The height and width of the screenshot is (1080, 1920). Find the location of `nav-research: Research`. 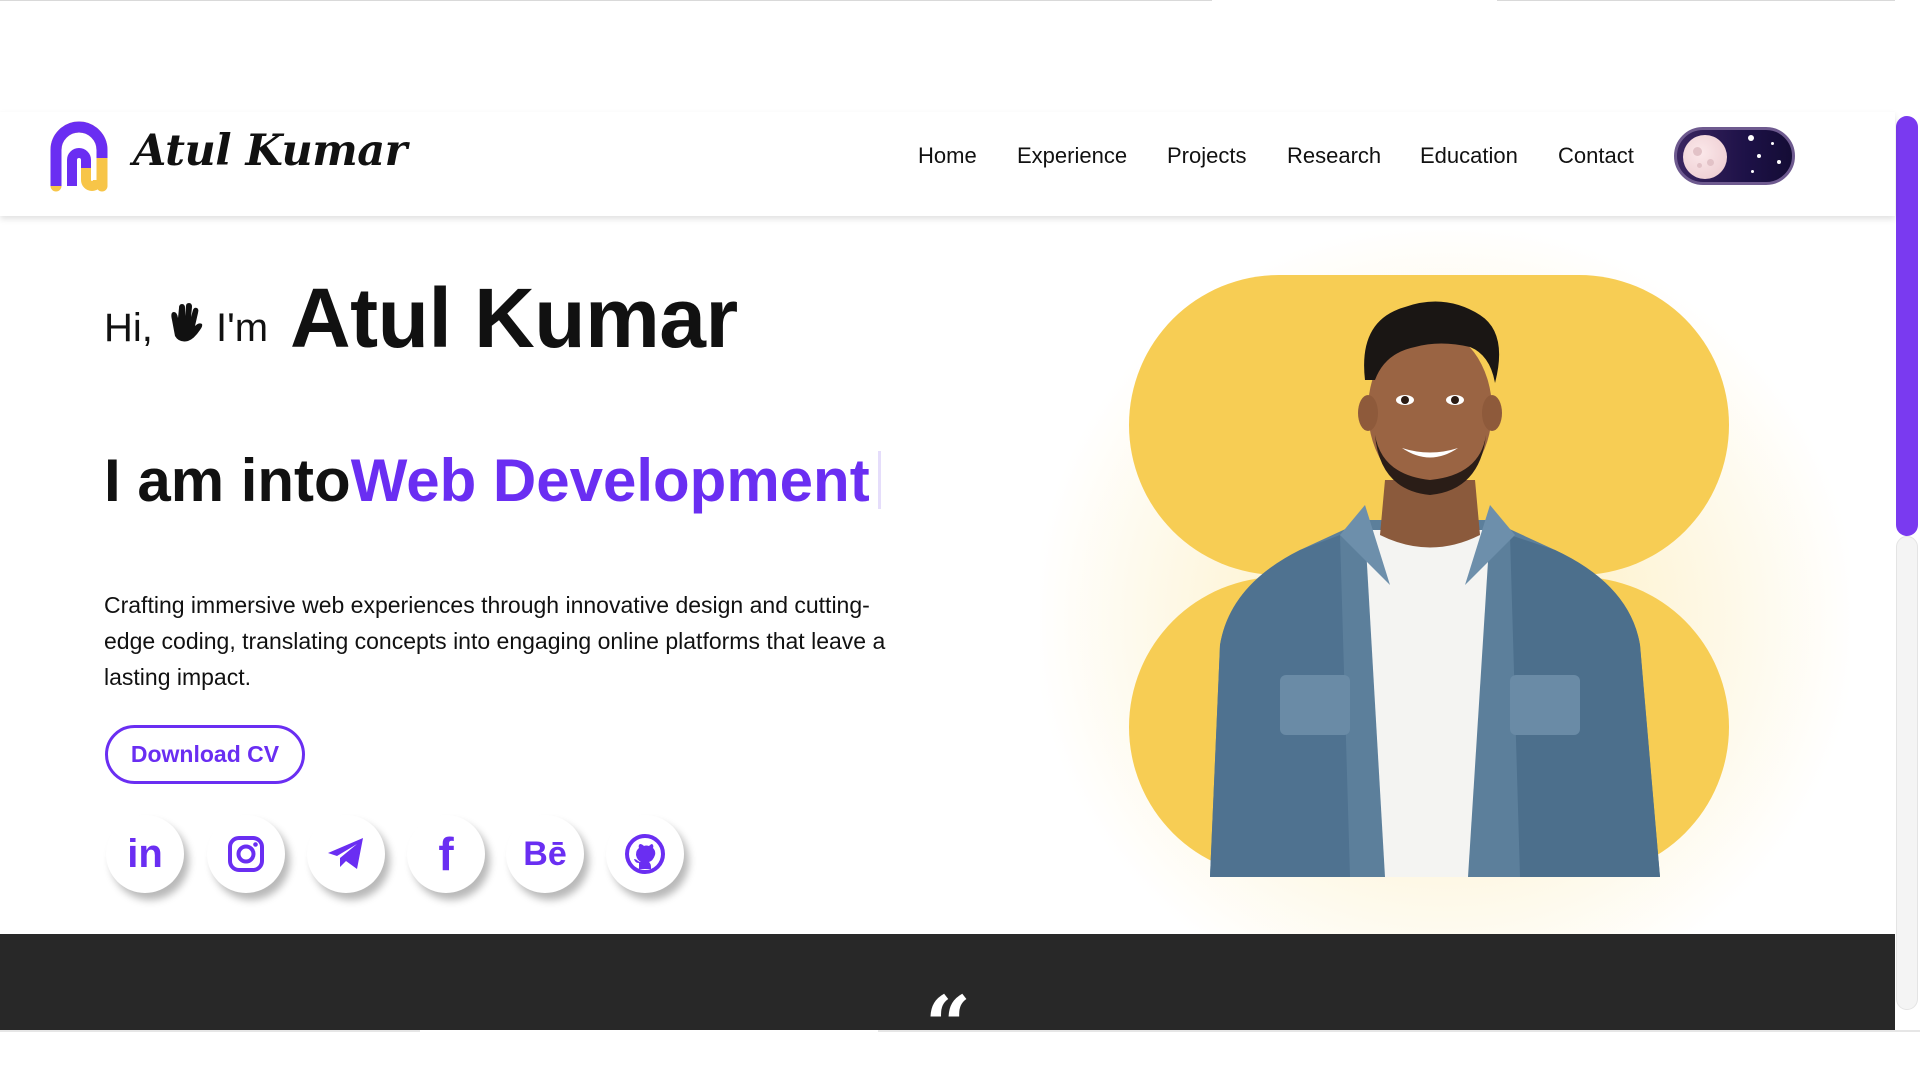

nav-research: Research is located at coordinates (1334, 156).